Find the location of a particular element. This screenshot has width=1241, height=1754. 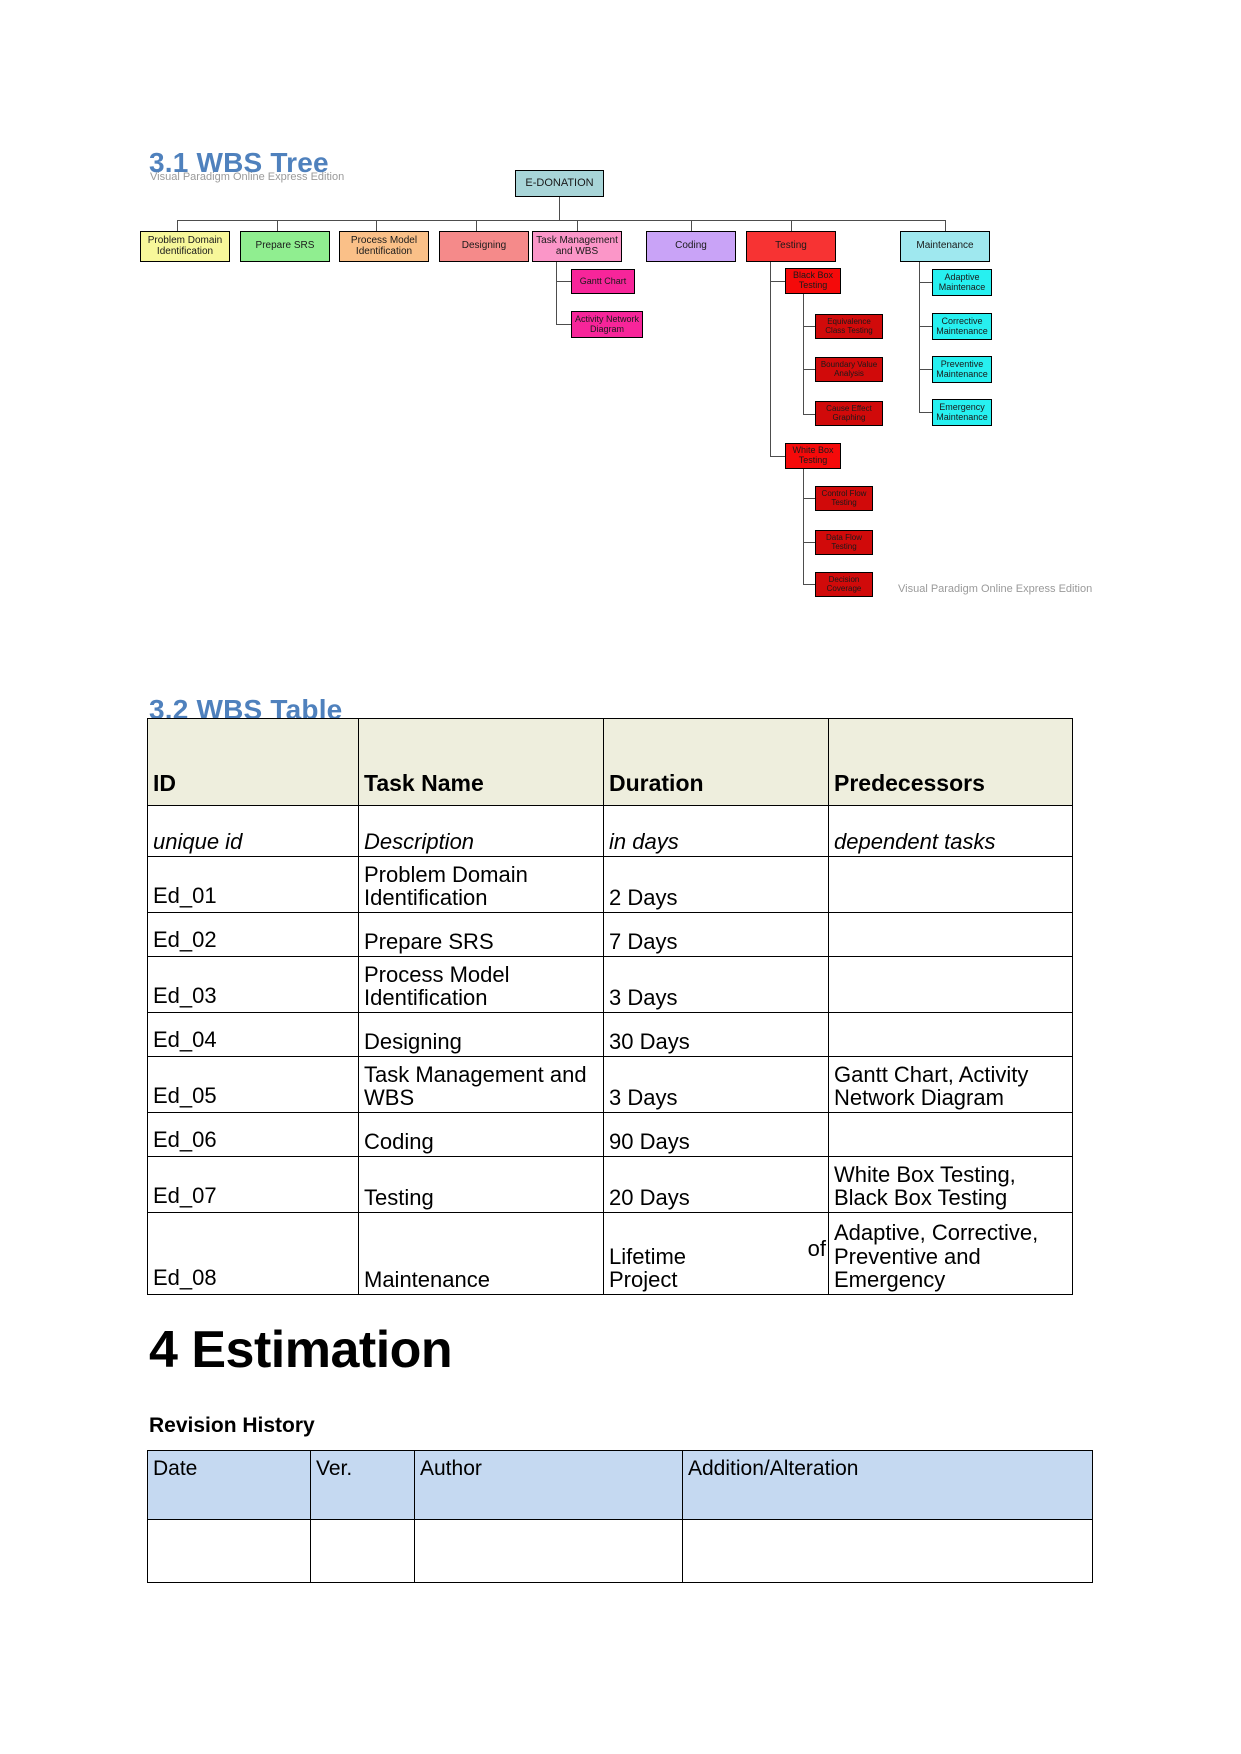

connector-blackbox-spine is located at coordinates (803, 354).